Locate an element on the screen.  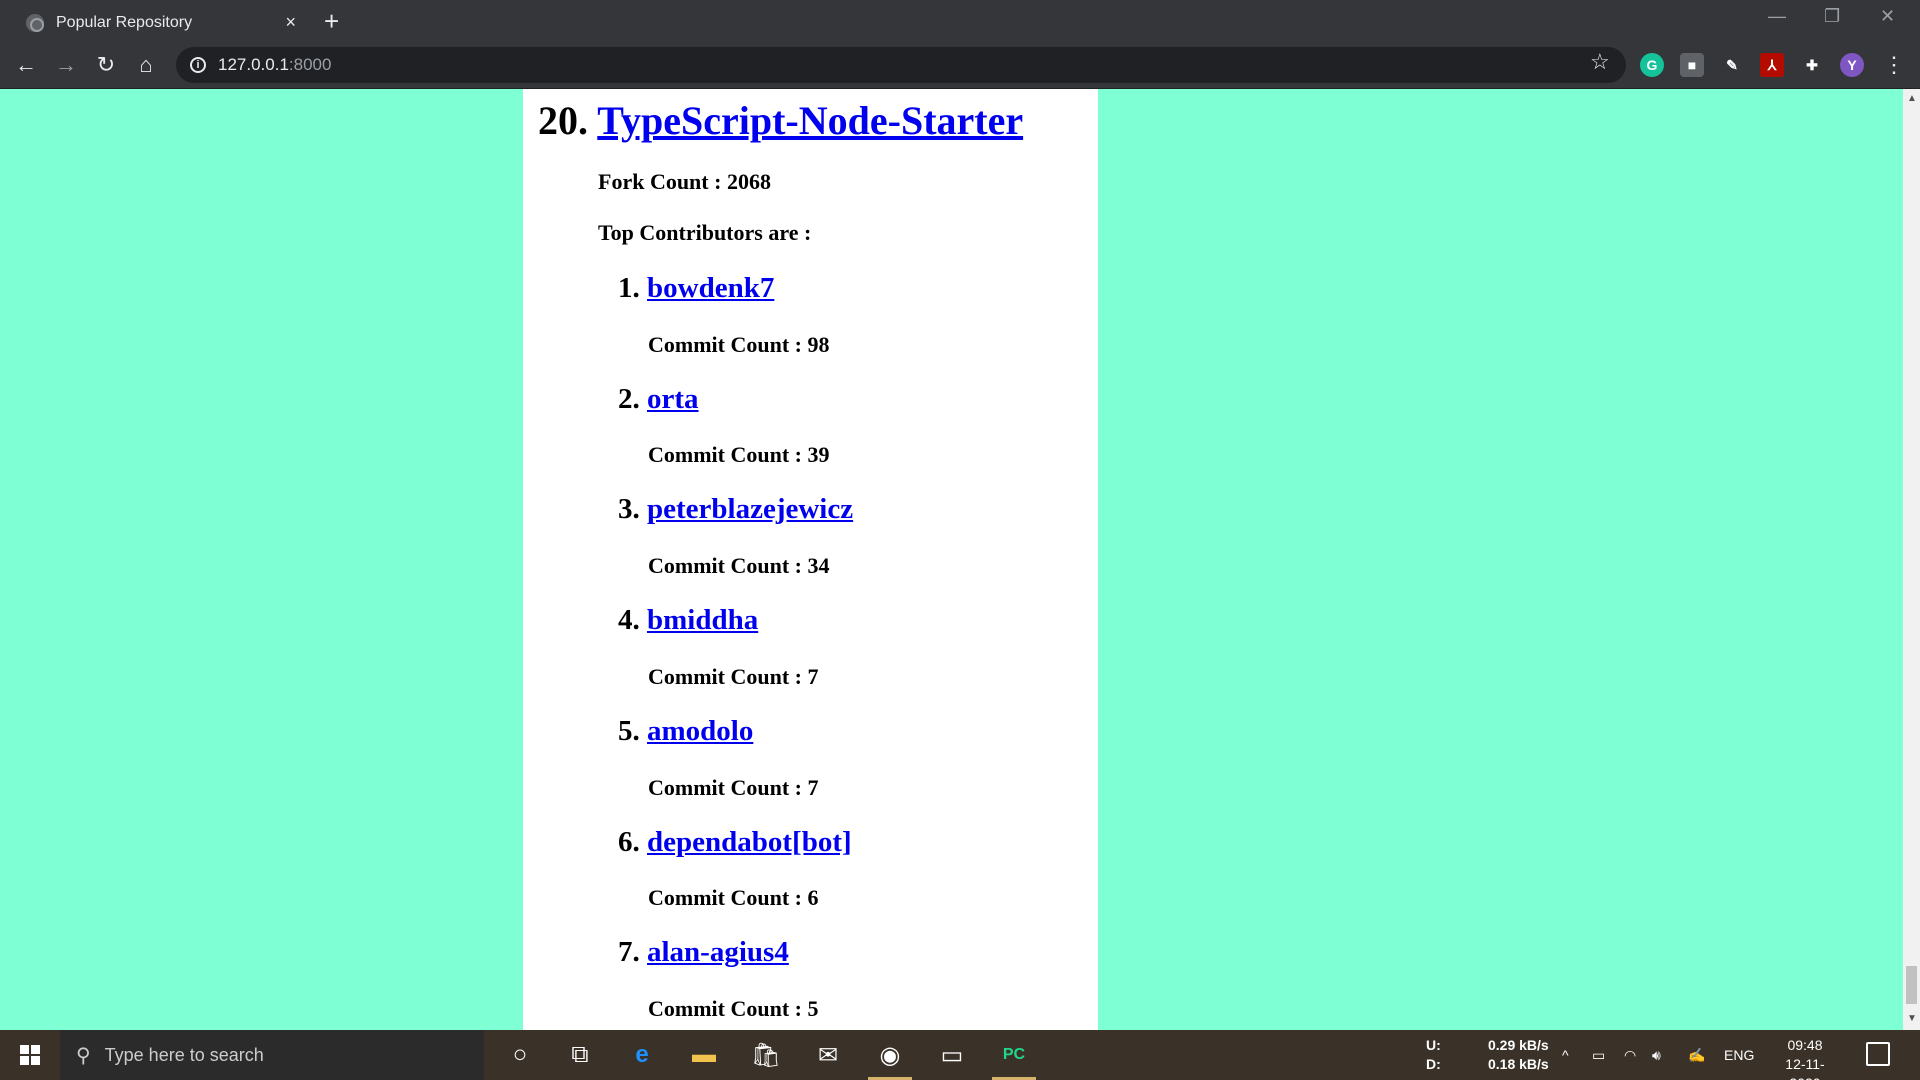
chrome-icon: ◉ is located at coordinates (890, 1055).